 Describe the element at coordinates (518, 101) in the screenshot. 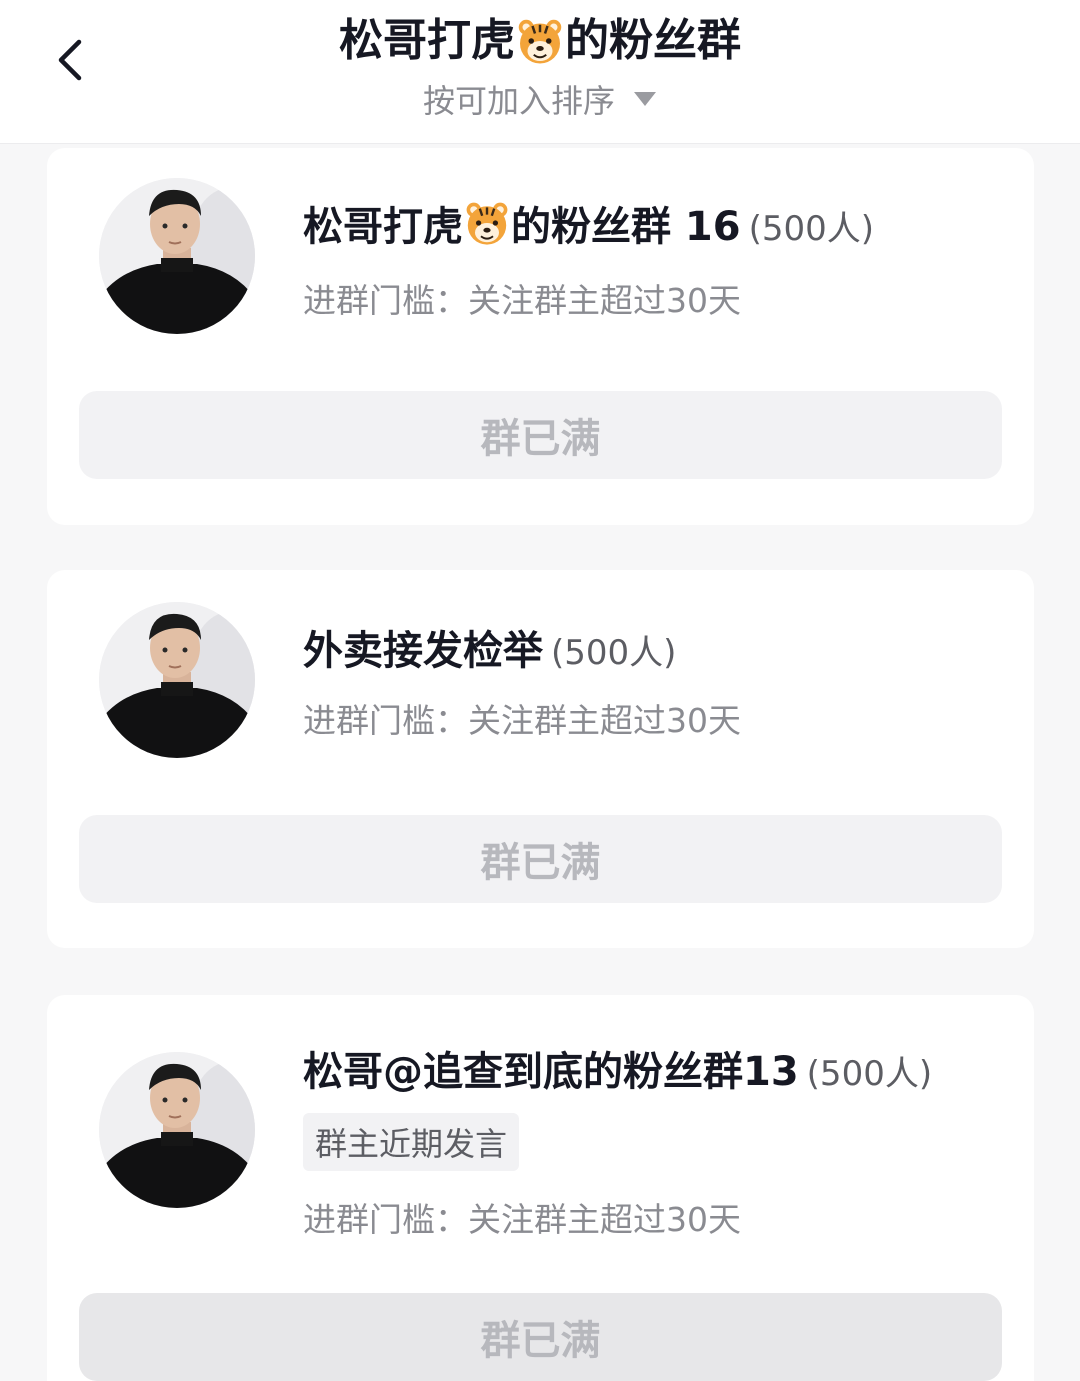

I see `sort-label: 按可加入排序` at that location.